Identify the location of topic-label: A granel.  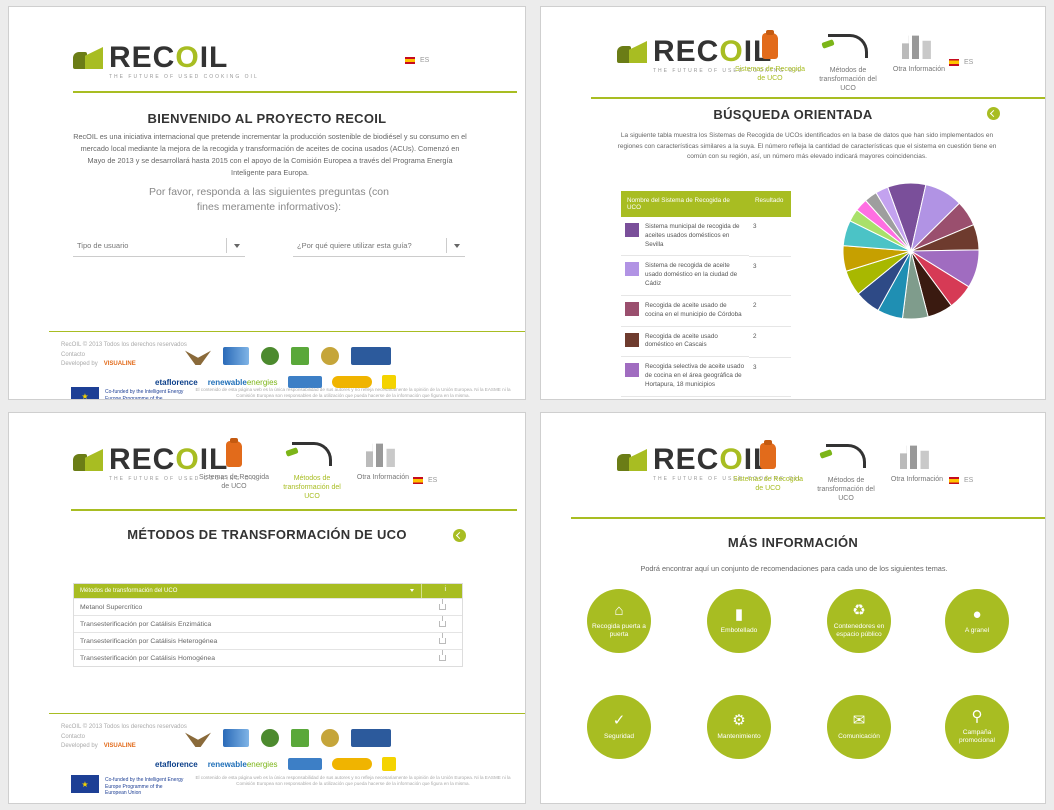
(977, 631).